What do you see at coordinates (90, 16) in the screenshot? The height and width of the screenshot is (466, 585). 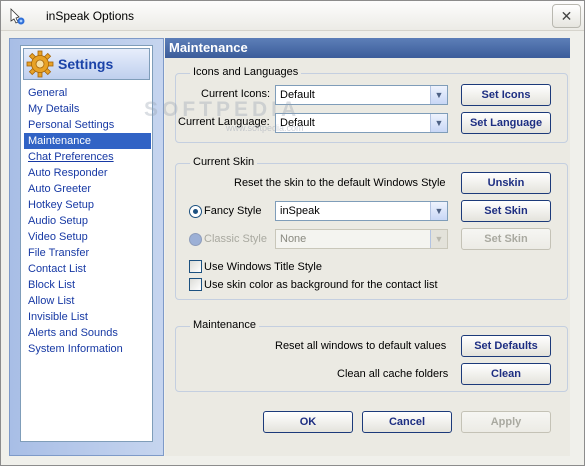 I see `window-title: inSpeak Options` at bounding box center [90, 16].